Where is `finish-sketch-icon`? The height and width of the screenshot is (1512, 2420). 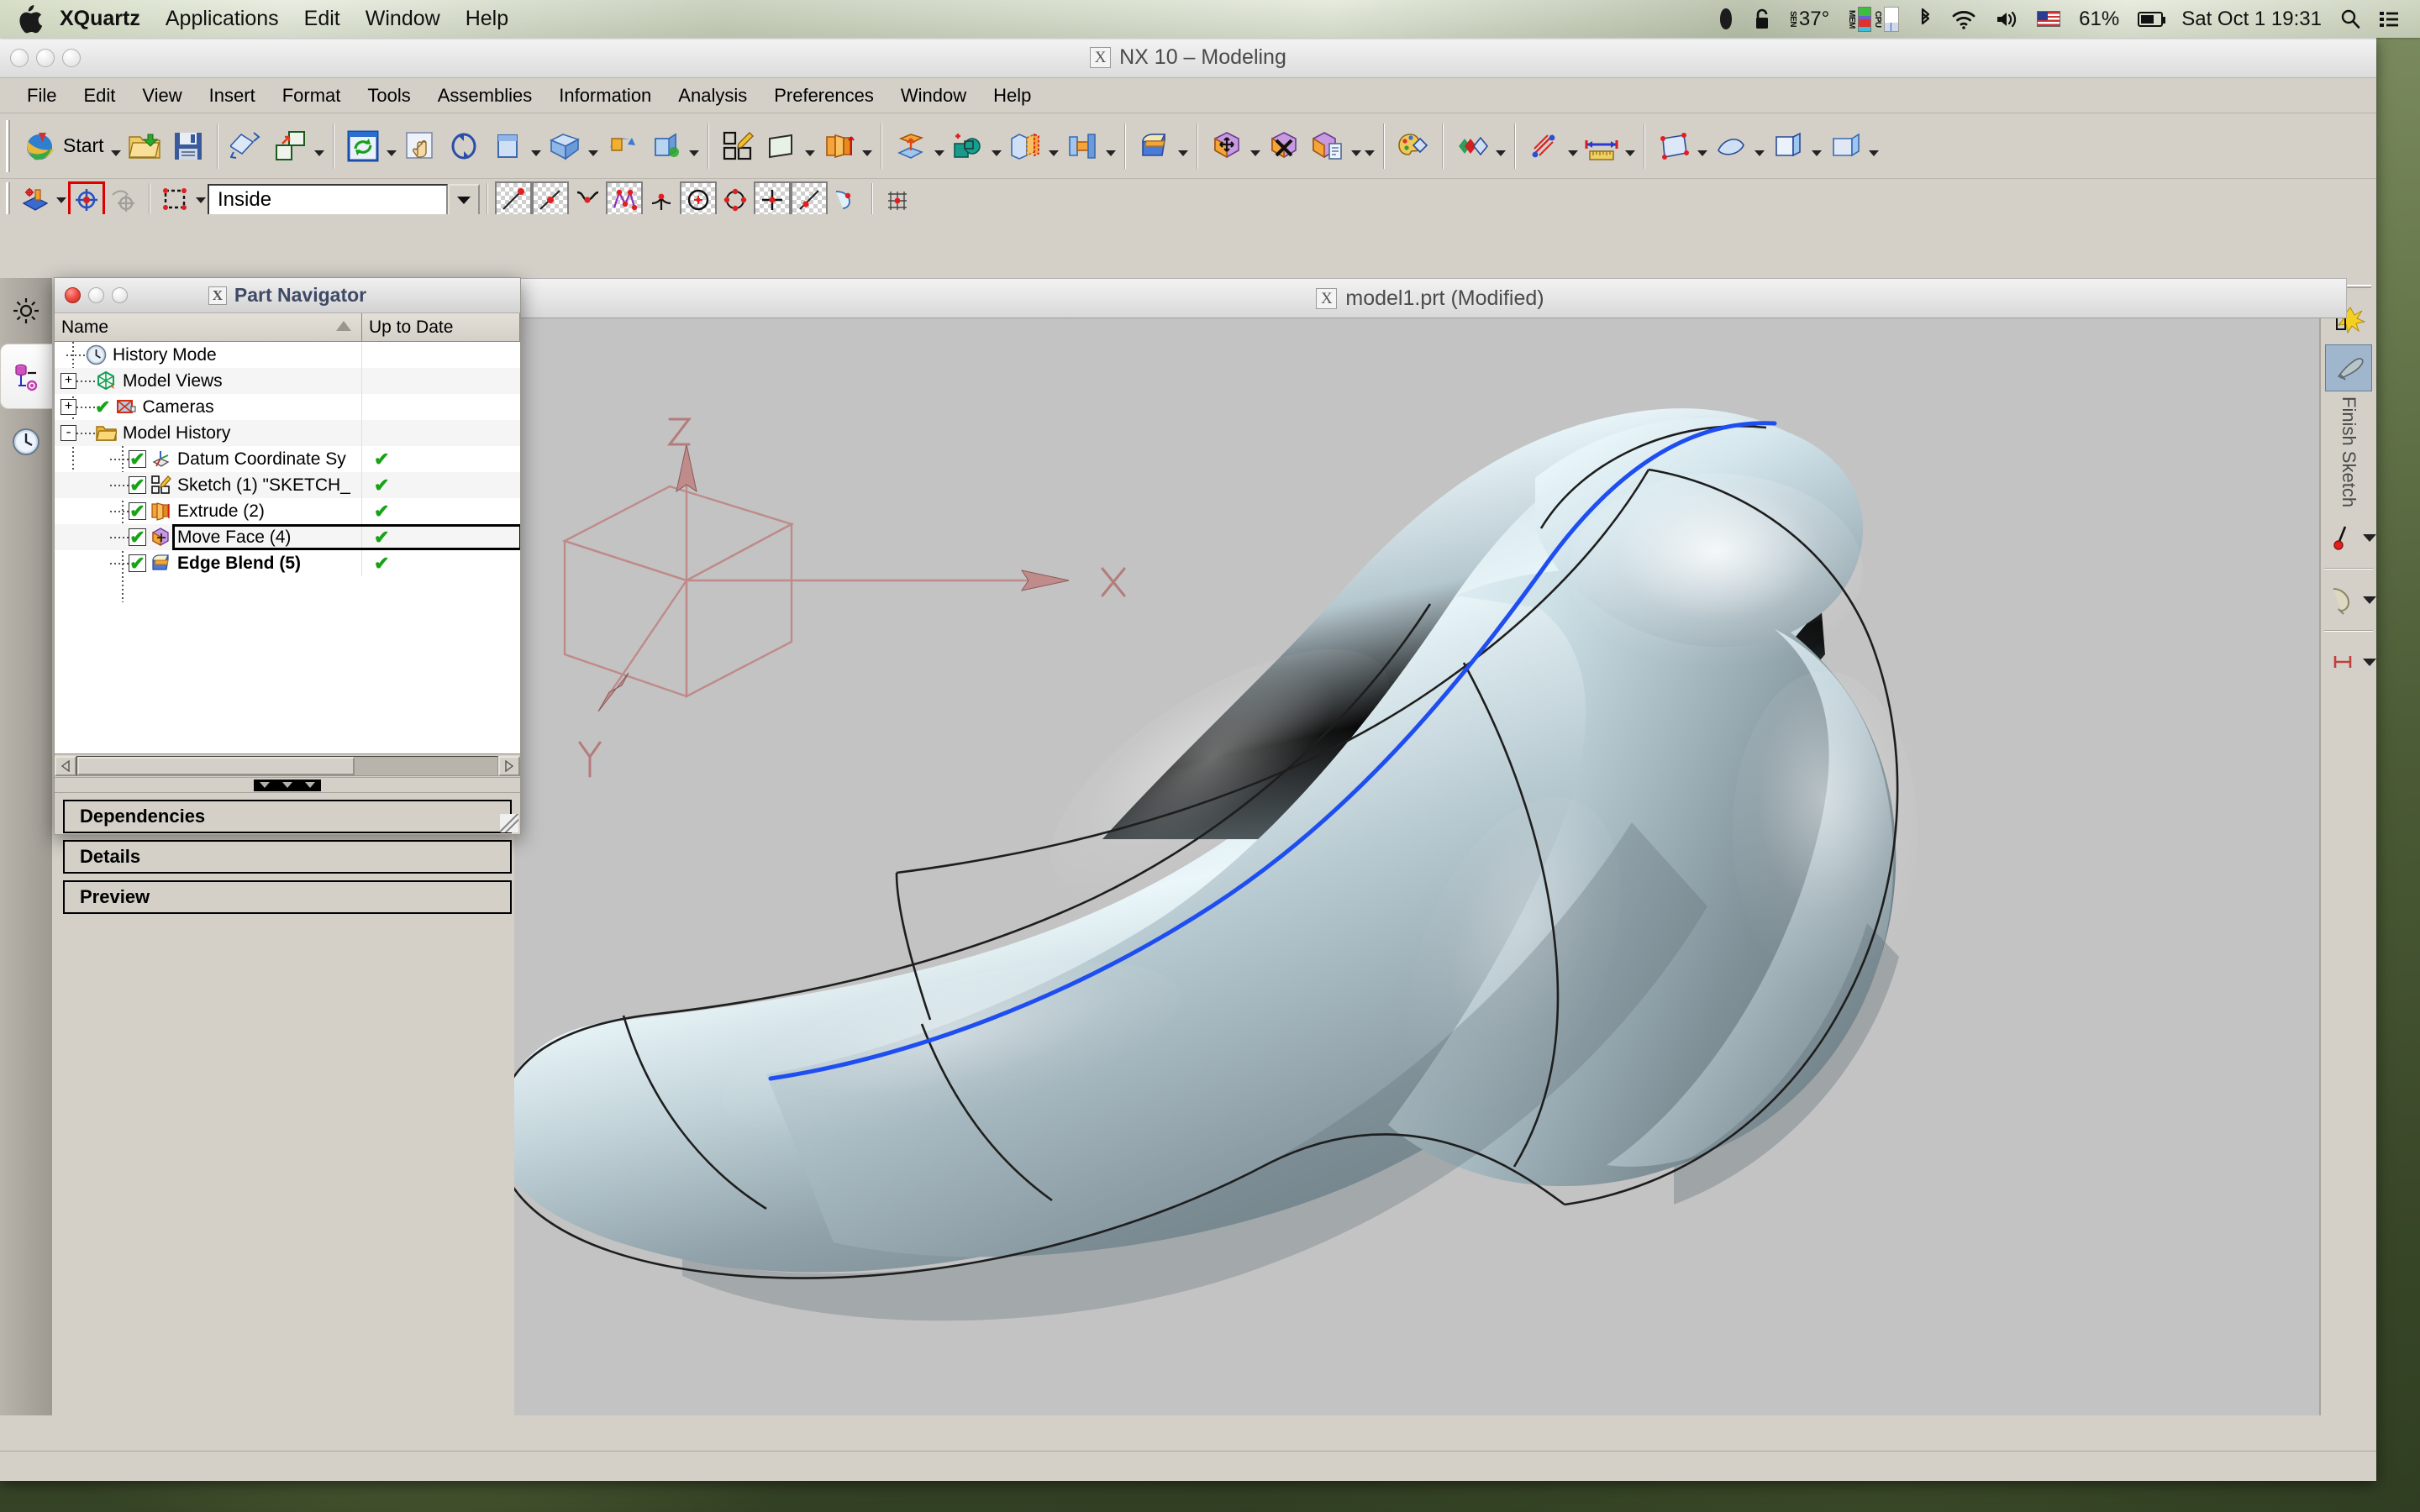 finish-sketch-icon is located at coordinates (2348, 367).